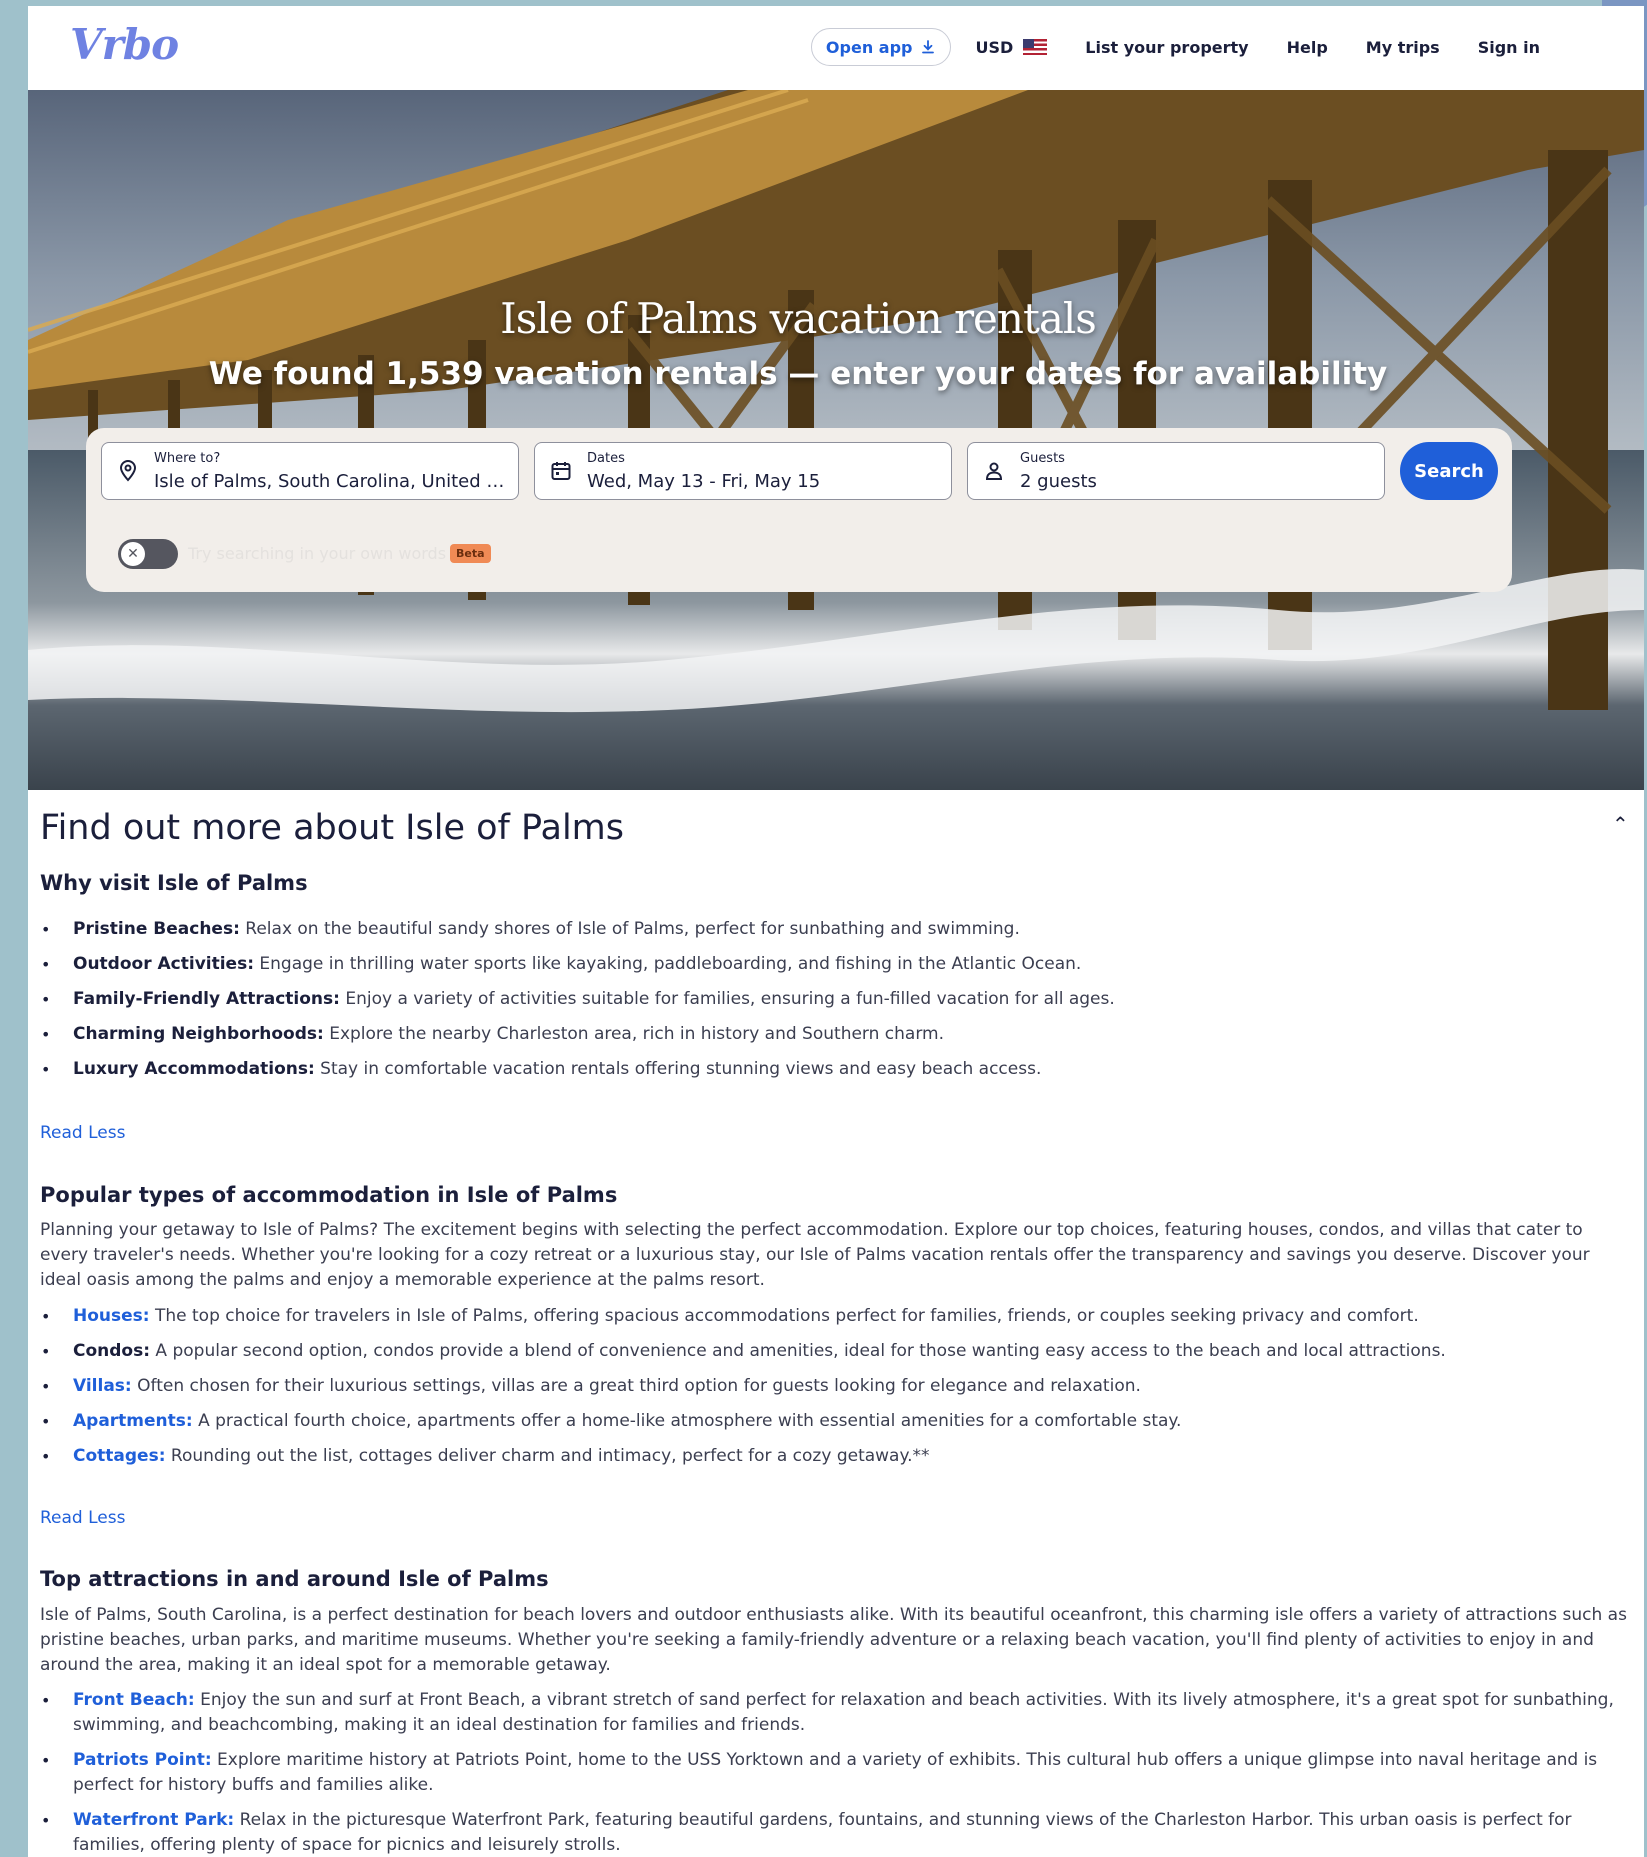 The width and height of the screenshot is (1647, 1857). What do you see at coordinates (798, 318) in the screenshot?
I see `hero-title: Isle of Palms vacation rentals` at bounding box center [798, 318].